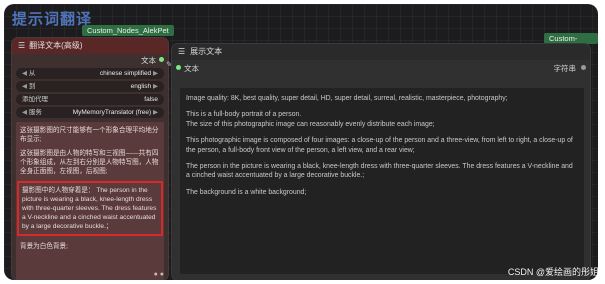 The width and height of the screenshot is (605, 284). I want to click on widget-label: 添加代理, so click(35, 99).